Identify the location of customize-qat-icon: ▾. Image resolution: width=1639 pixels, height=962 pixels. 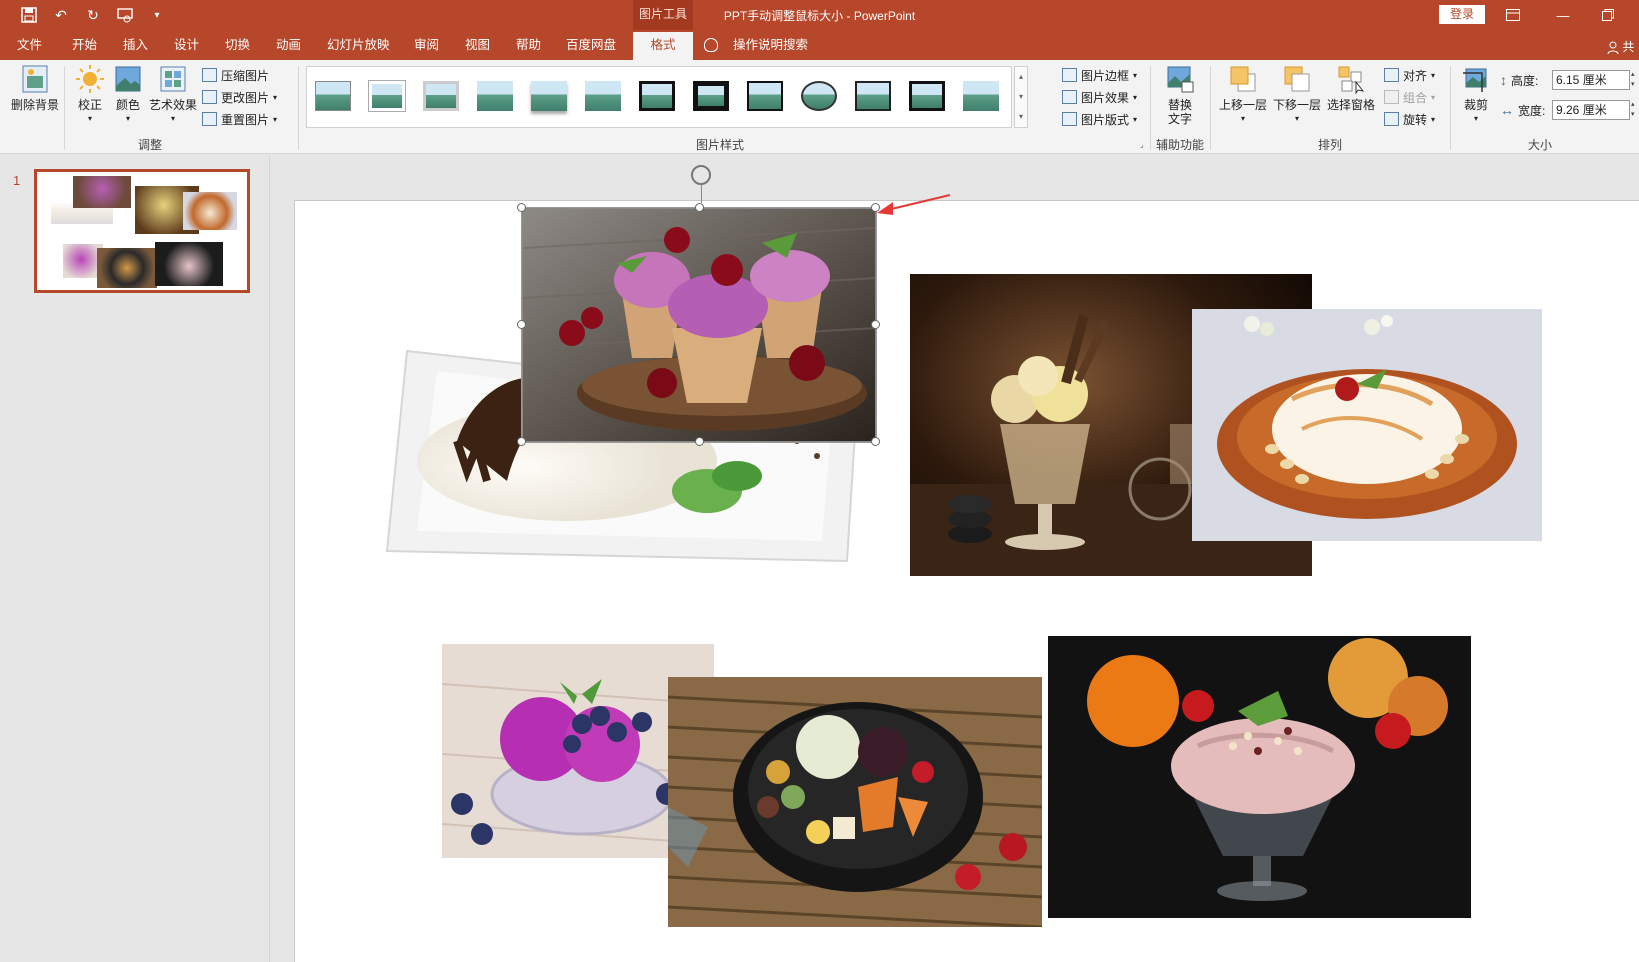
(157, 15).